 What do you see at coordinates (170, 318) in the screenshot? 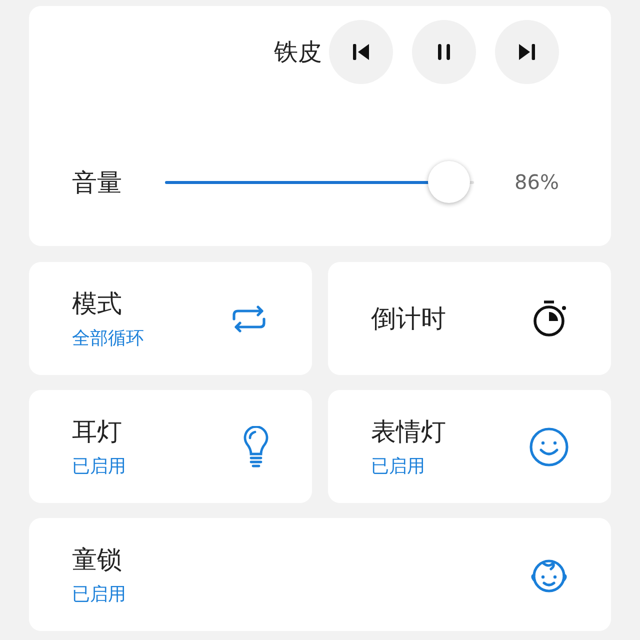
I see `setting-tile: 模式 全部循环` at bounding box center [170, 318].